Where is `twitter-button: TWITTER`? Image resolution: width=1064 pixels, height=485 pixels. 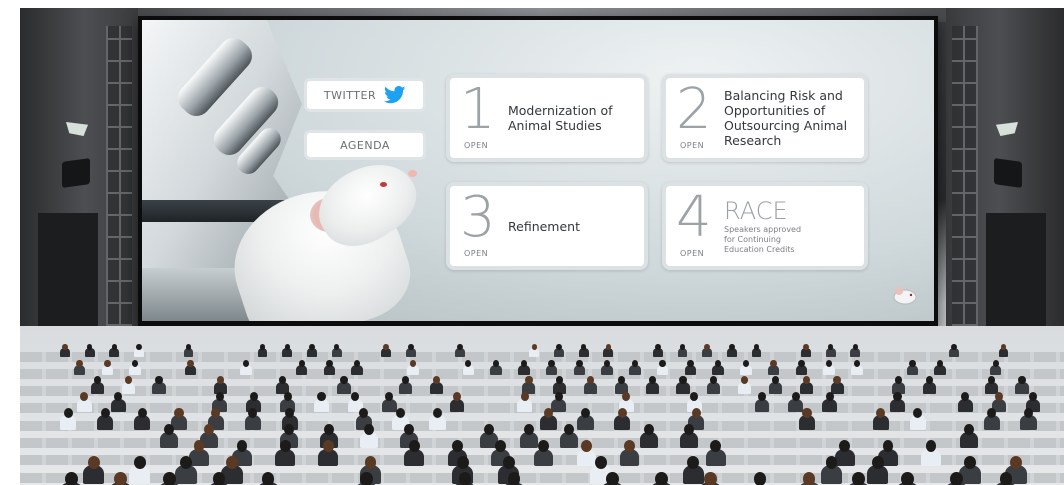 twitter-button: TWITTER is located at coordinates (365, 95).